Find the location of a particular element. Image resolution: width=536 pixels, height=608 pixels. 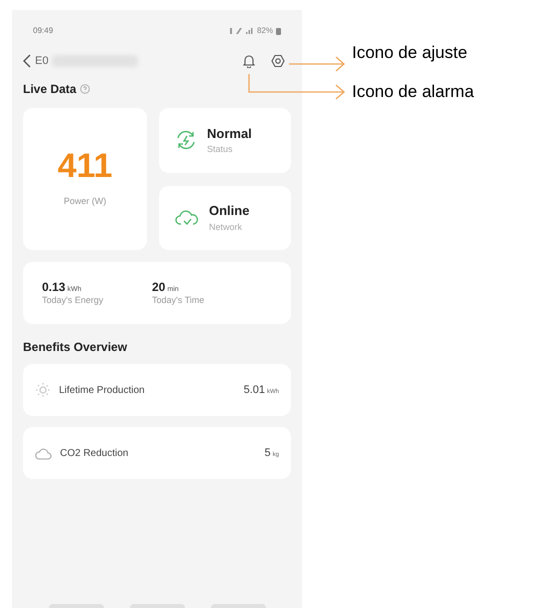

settings-button is located at coordinates (278, 61).